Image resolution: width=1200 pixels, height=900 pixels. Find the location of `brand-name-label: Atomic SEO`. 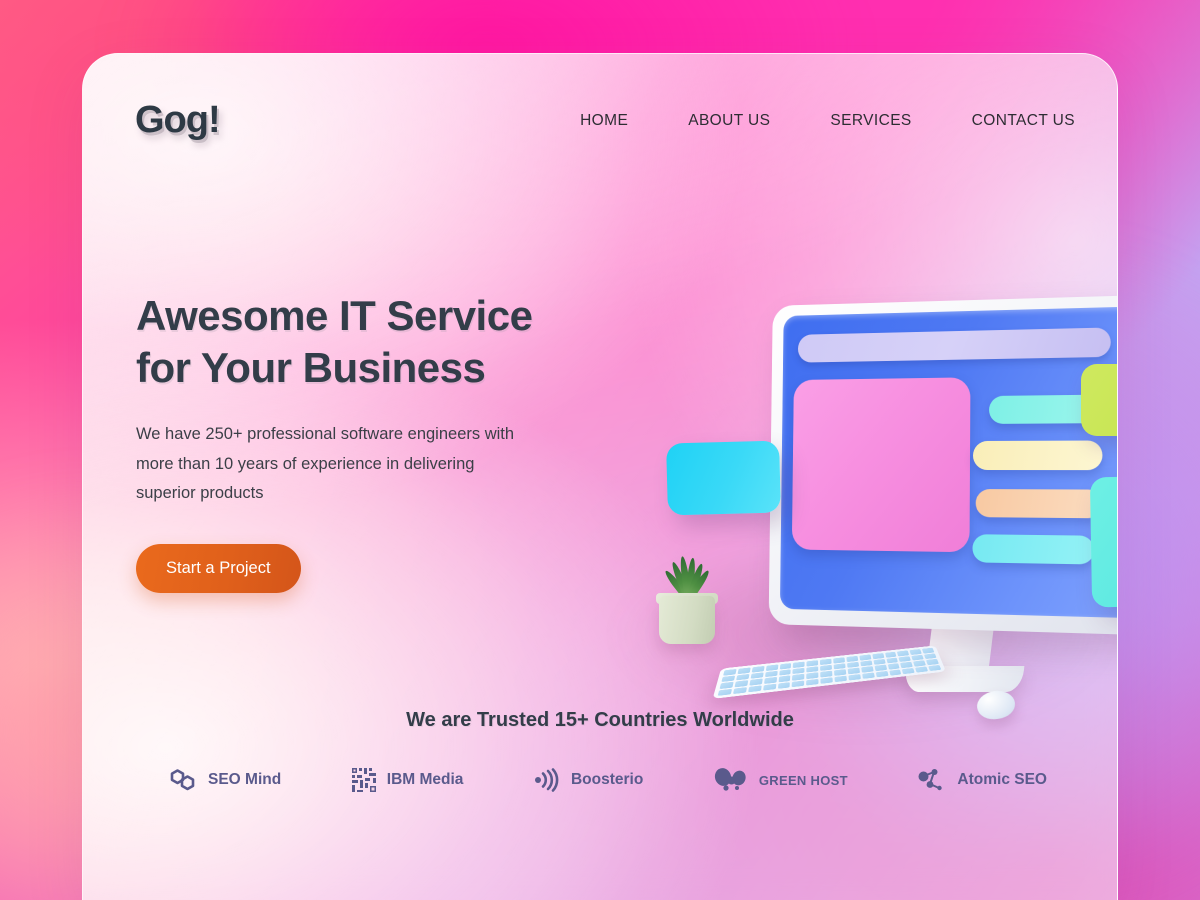

brand-name-label: Atomic SEO is located at coordinates (1002, 779).